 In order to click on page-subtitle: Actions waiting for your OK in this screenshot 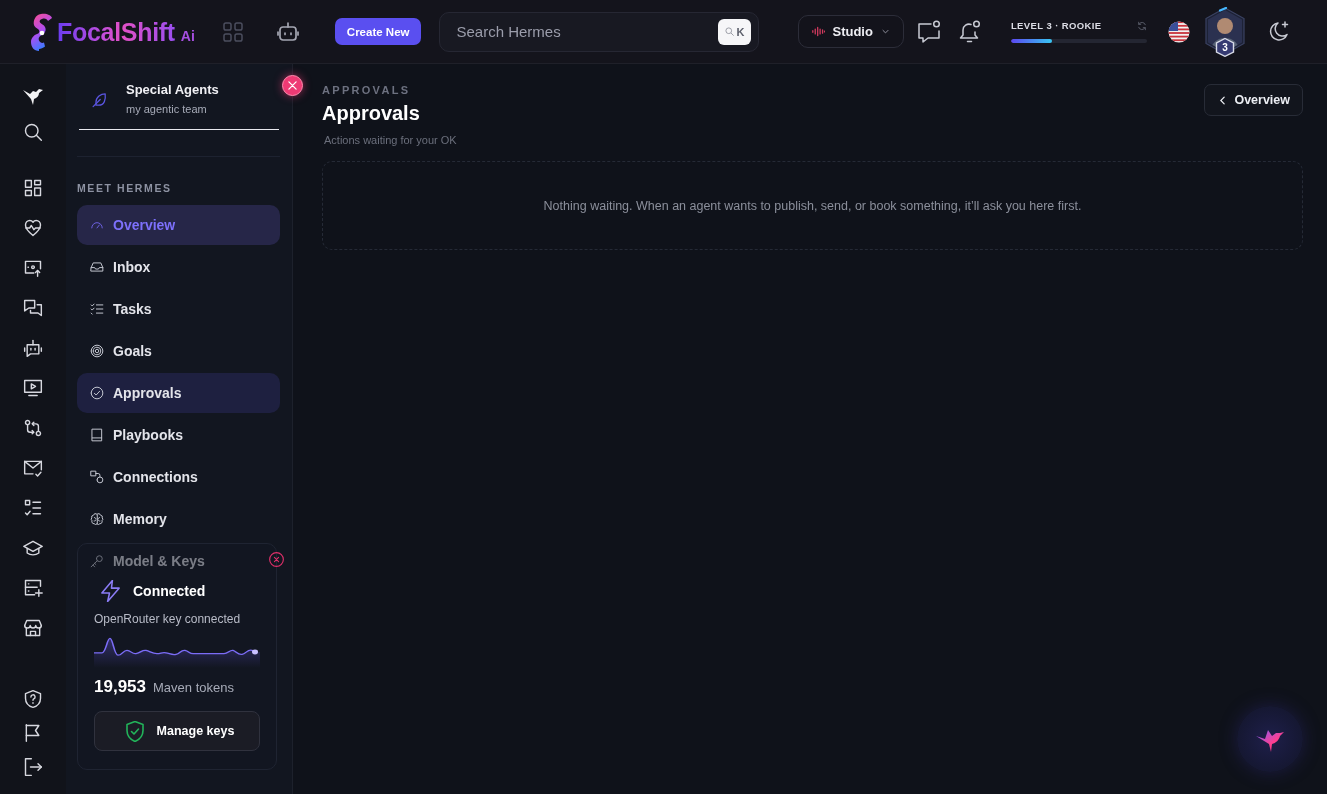, I will do `click(390, 140)`.